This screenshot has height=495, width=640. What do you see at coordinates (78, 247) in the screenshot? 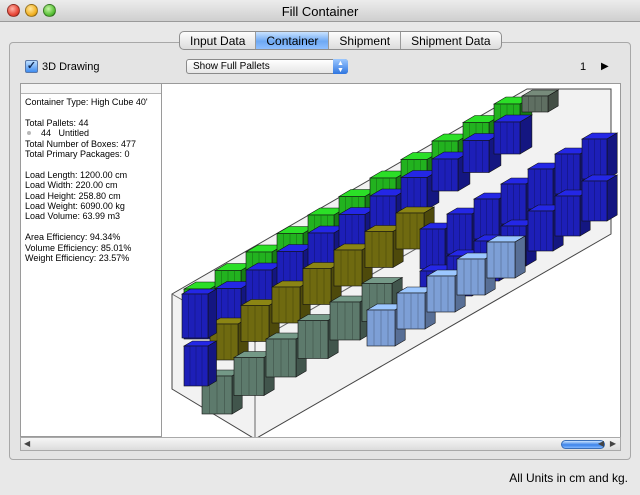
I see `volume-efficiency: Volume Efficiency: 85.01%` at bounding box center [78, 247].